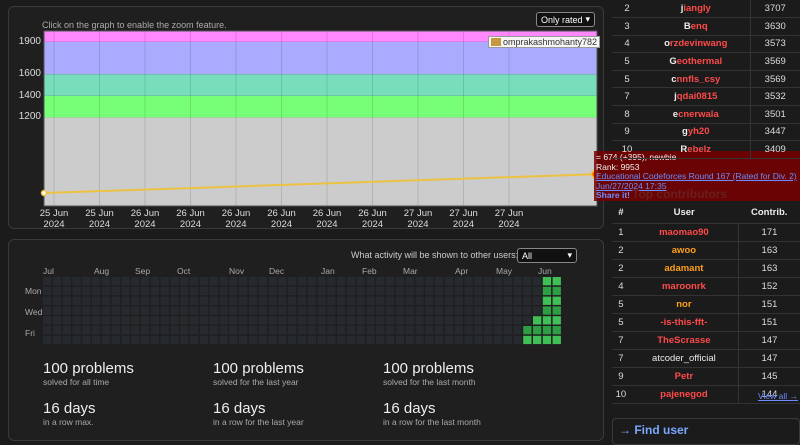 The image size is (800, 445). I want to click on user-handle-link: -is-this-fft-, so click(684, 322).